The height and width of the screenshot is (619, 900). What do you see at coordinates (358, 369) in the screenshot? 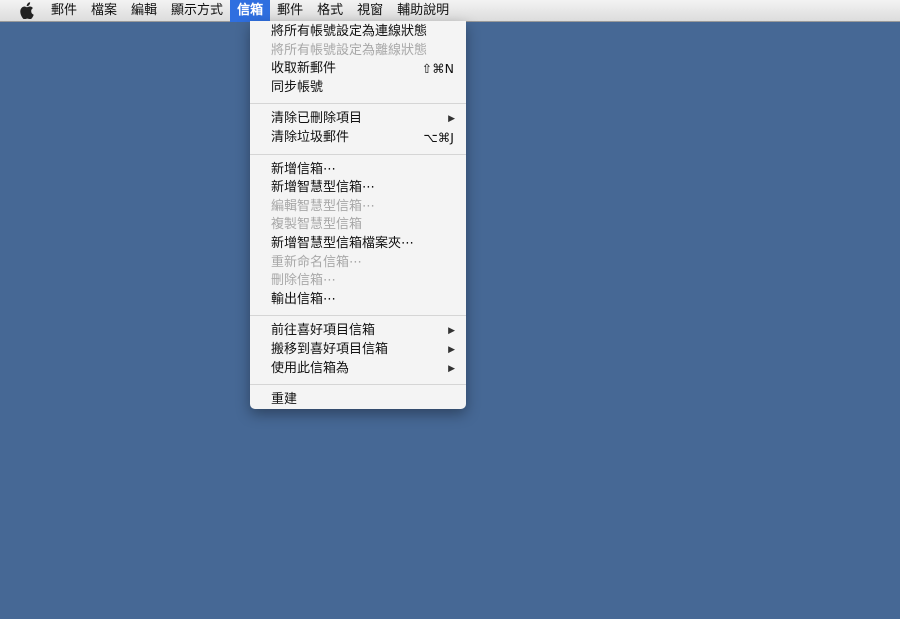
I see `menu-item-use-this-mailbox-for: 使用此信箱為 ▶` at bounding box center [358, 369].